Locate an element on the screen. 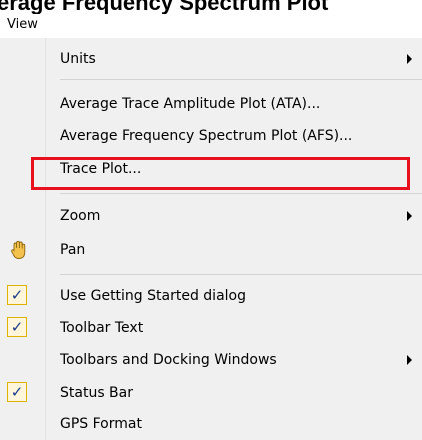  menu-item-toolbars-docking: Toolbars and Docking Windows is located at coordinates (211, 360).